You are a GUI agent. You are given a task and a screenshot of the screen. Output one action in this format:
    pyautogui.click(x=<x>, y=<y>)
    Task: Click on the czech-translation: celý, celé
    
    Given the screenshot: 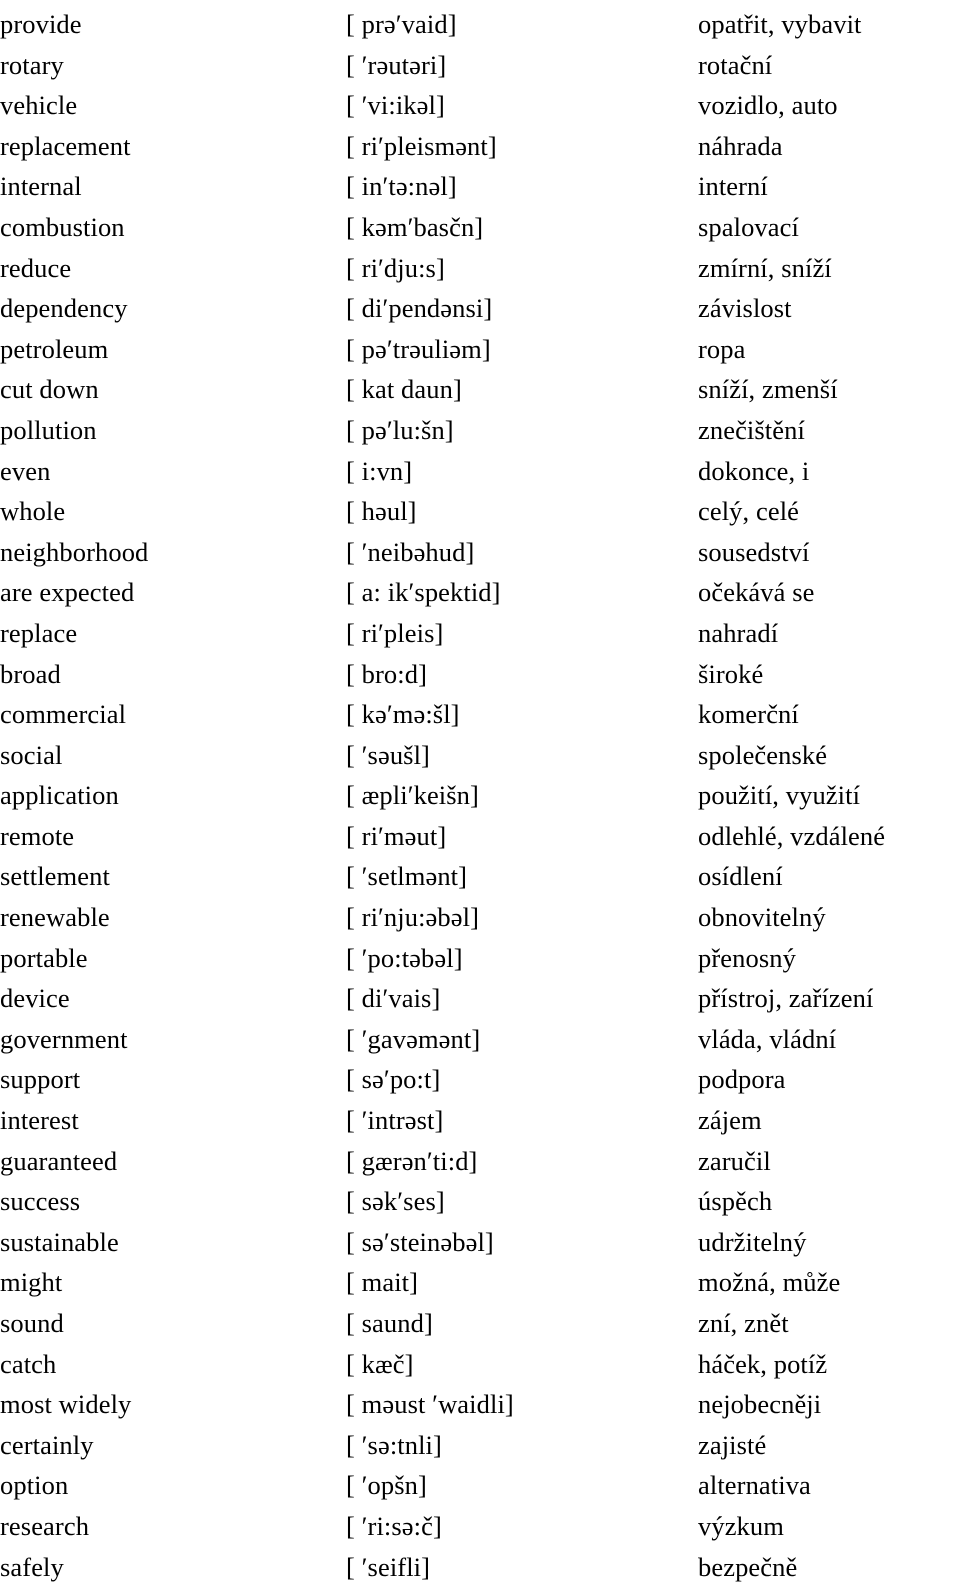 What is the action you would take?
    pyautogui.click(x=749, y=511)
    